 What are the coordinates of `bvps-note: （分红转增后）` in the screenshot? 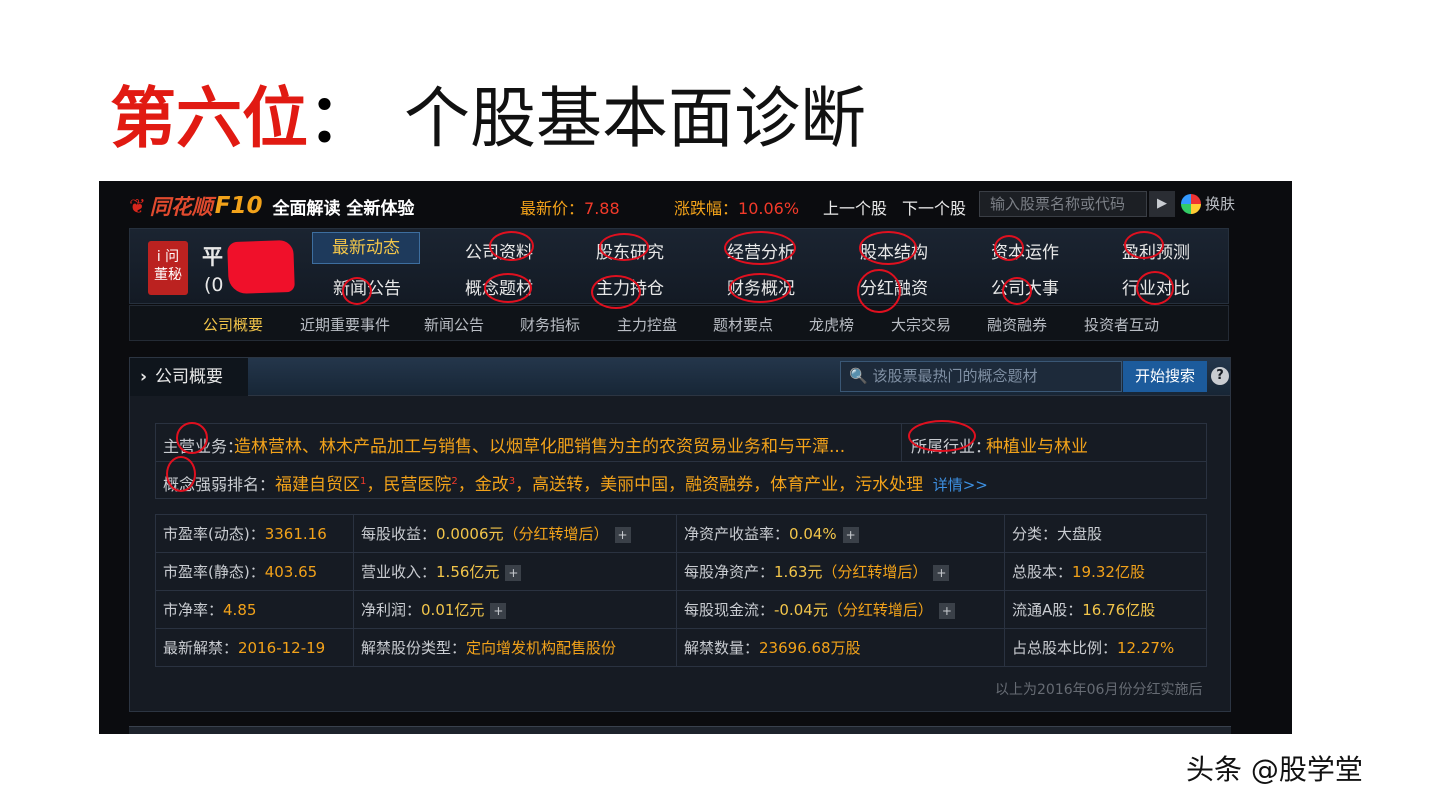 It's located at (875, 572).